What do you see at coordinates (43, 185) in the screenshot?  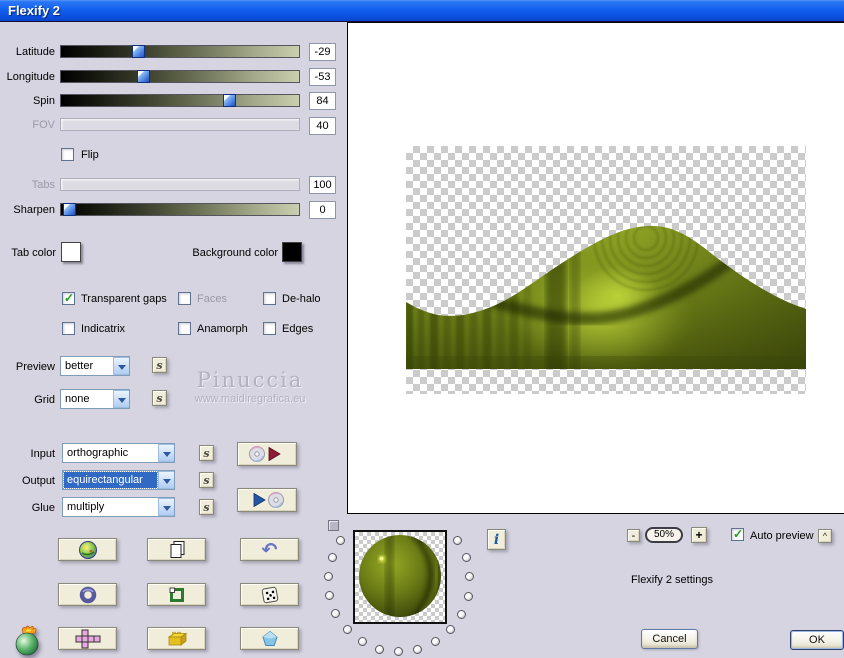 I see `tabs-label: Tabs` at bounding box center [43, 185].